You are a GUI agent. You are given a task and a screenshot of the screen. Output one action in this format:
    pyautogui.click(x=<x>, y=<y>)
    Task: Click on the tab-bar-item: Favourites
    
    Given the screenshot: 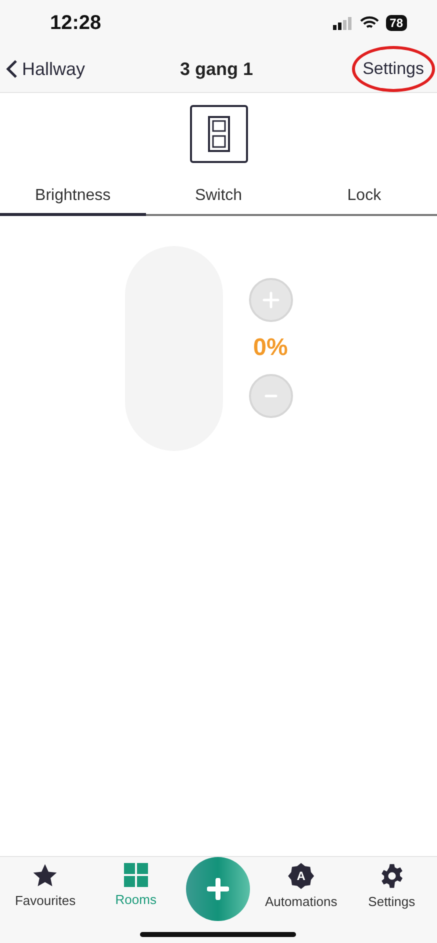 What is the action you would take?
    pyautogui.click(x=45, y=885)
    